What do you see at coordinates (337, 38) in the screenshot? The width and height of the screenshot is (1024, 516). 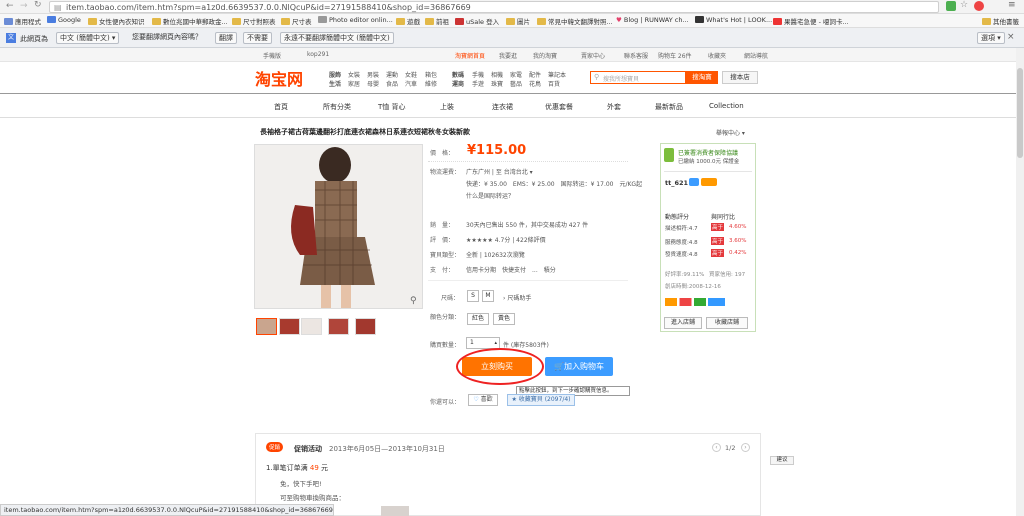 I see `never-translate-button: 永遠不要翻譯簡體中文 (簡體中文)` at bounding box center [337, 38].